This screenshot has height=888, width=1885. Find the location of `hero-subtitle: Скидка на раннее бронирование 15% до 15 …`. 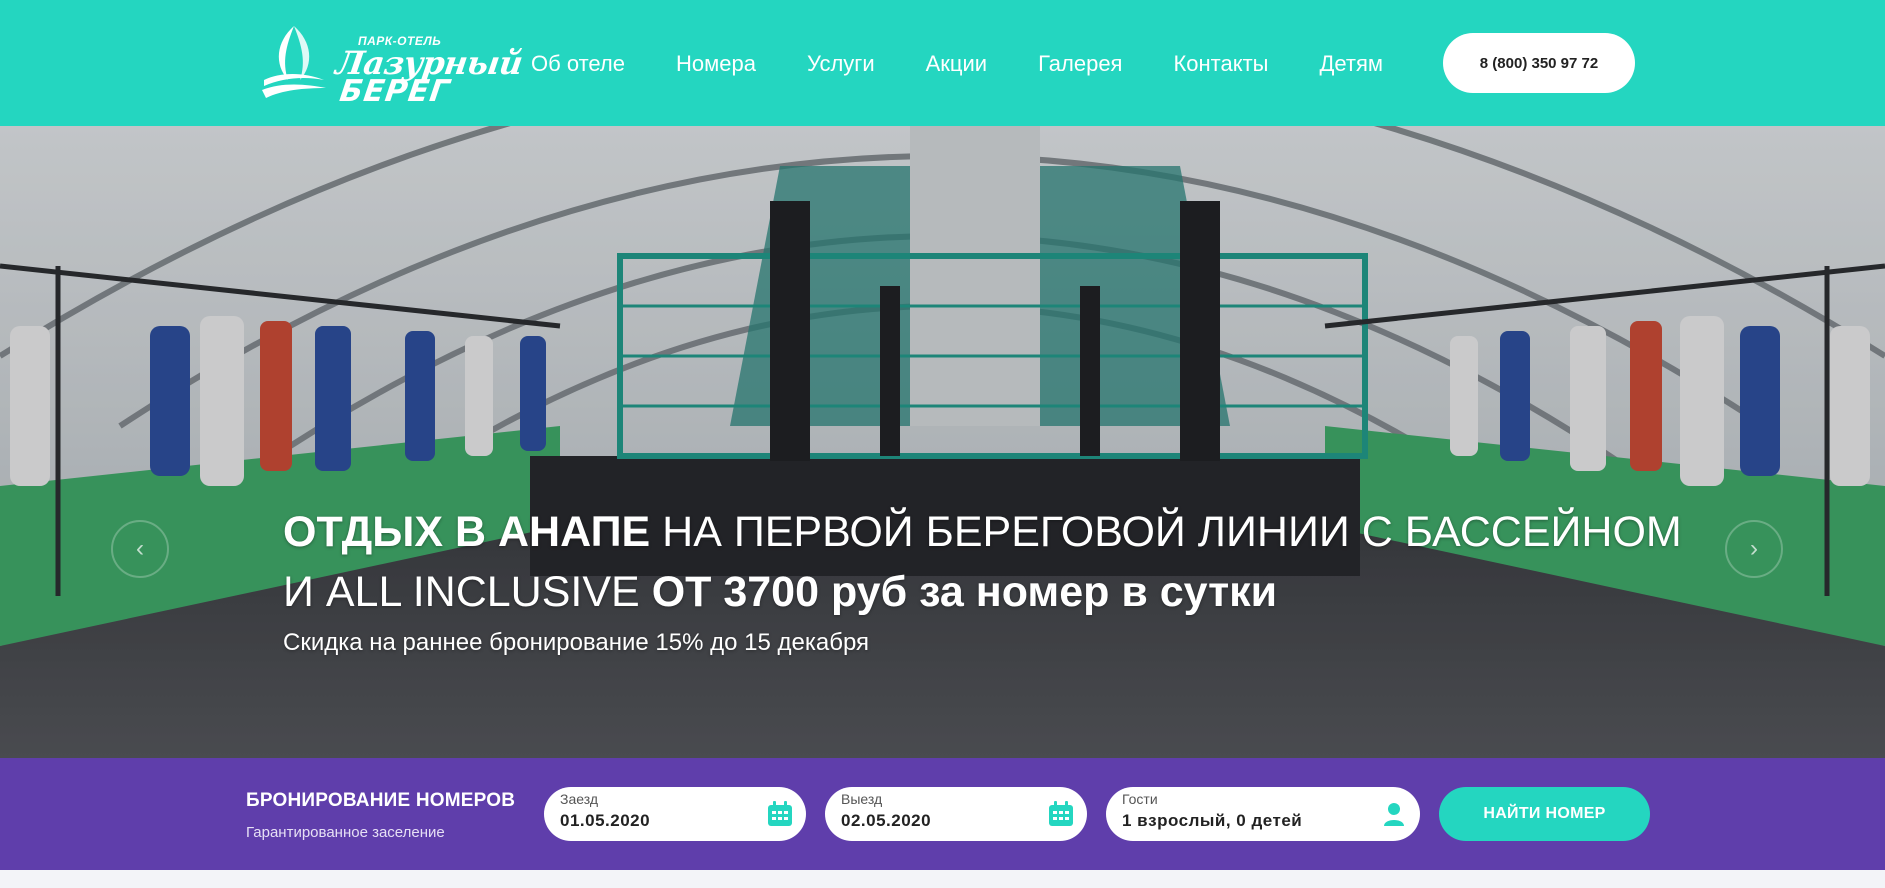

hero-subtitle: Скидка на раннее бронирование 15% до 15 … is located at coordinates (576, 642).